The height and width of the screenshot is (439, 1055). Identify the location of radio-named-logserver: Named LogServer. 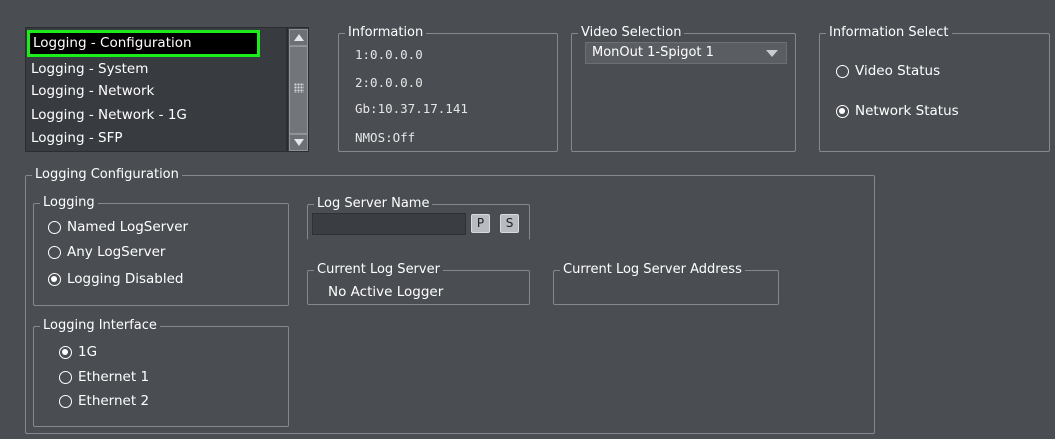
(118, 227).